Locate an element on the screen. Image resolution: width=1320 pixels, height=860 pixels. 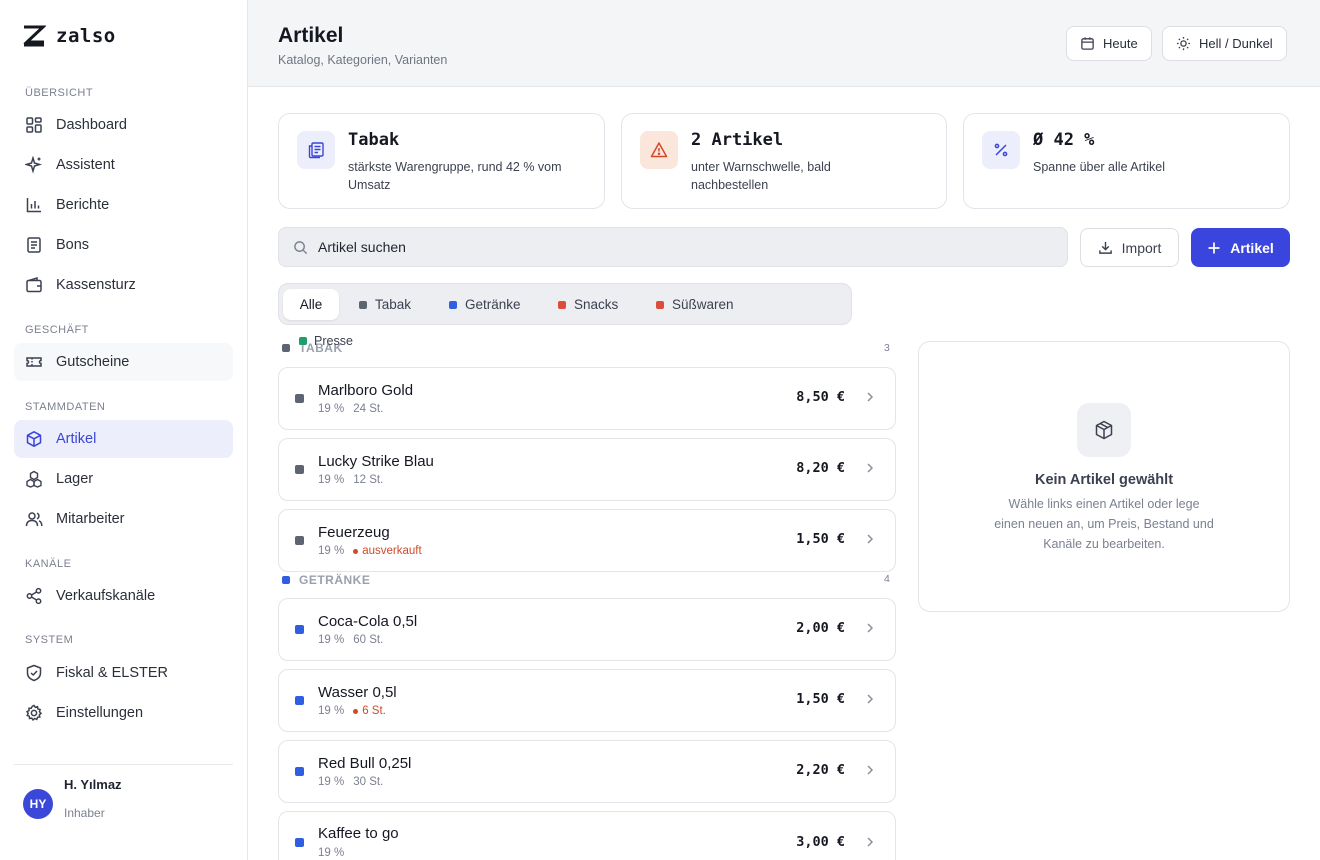
sidebar-item-fiskal: Fiskal & ELSTER is located at coordinates (123, 673).